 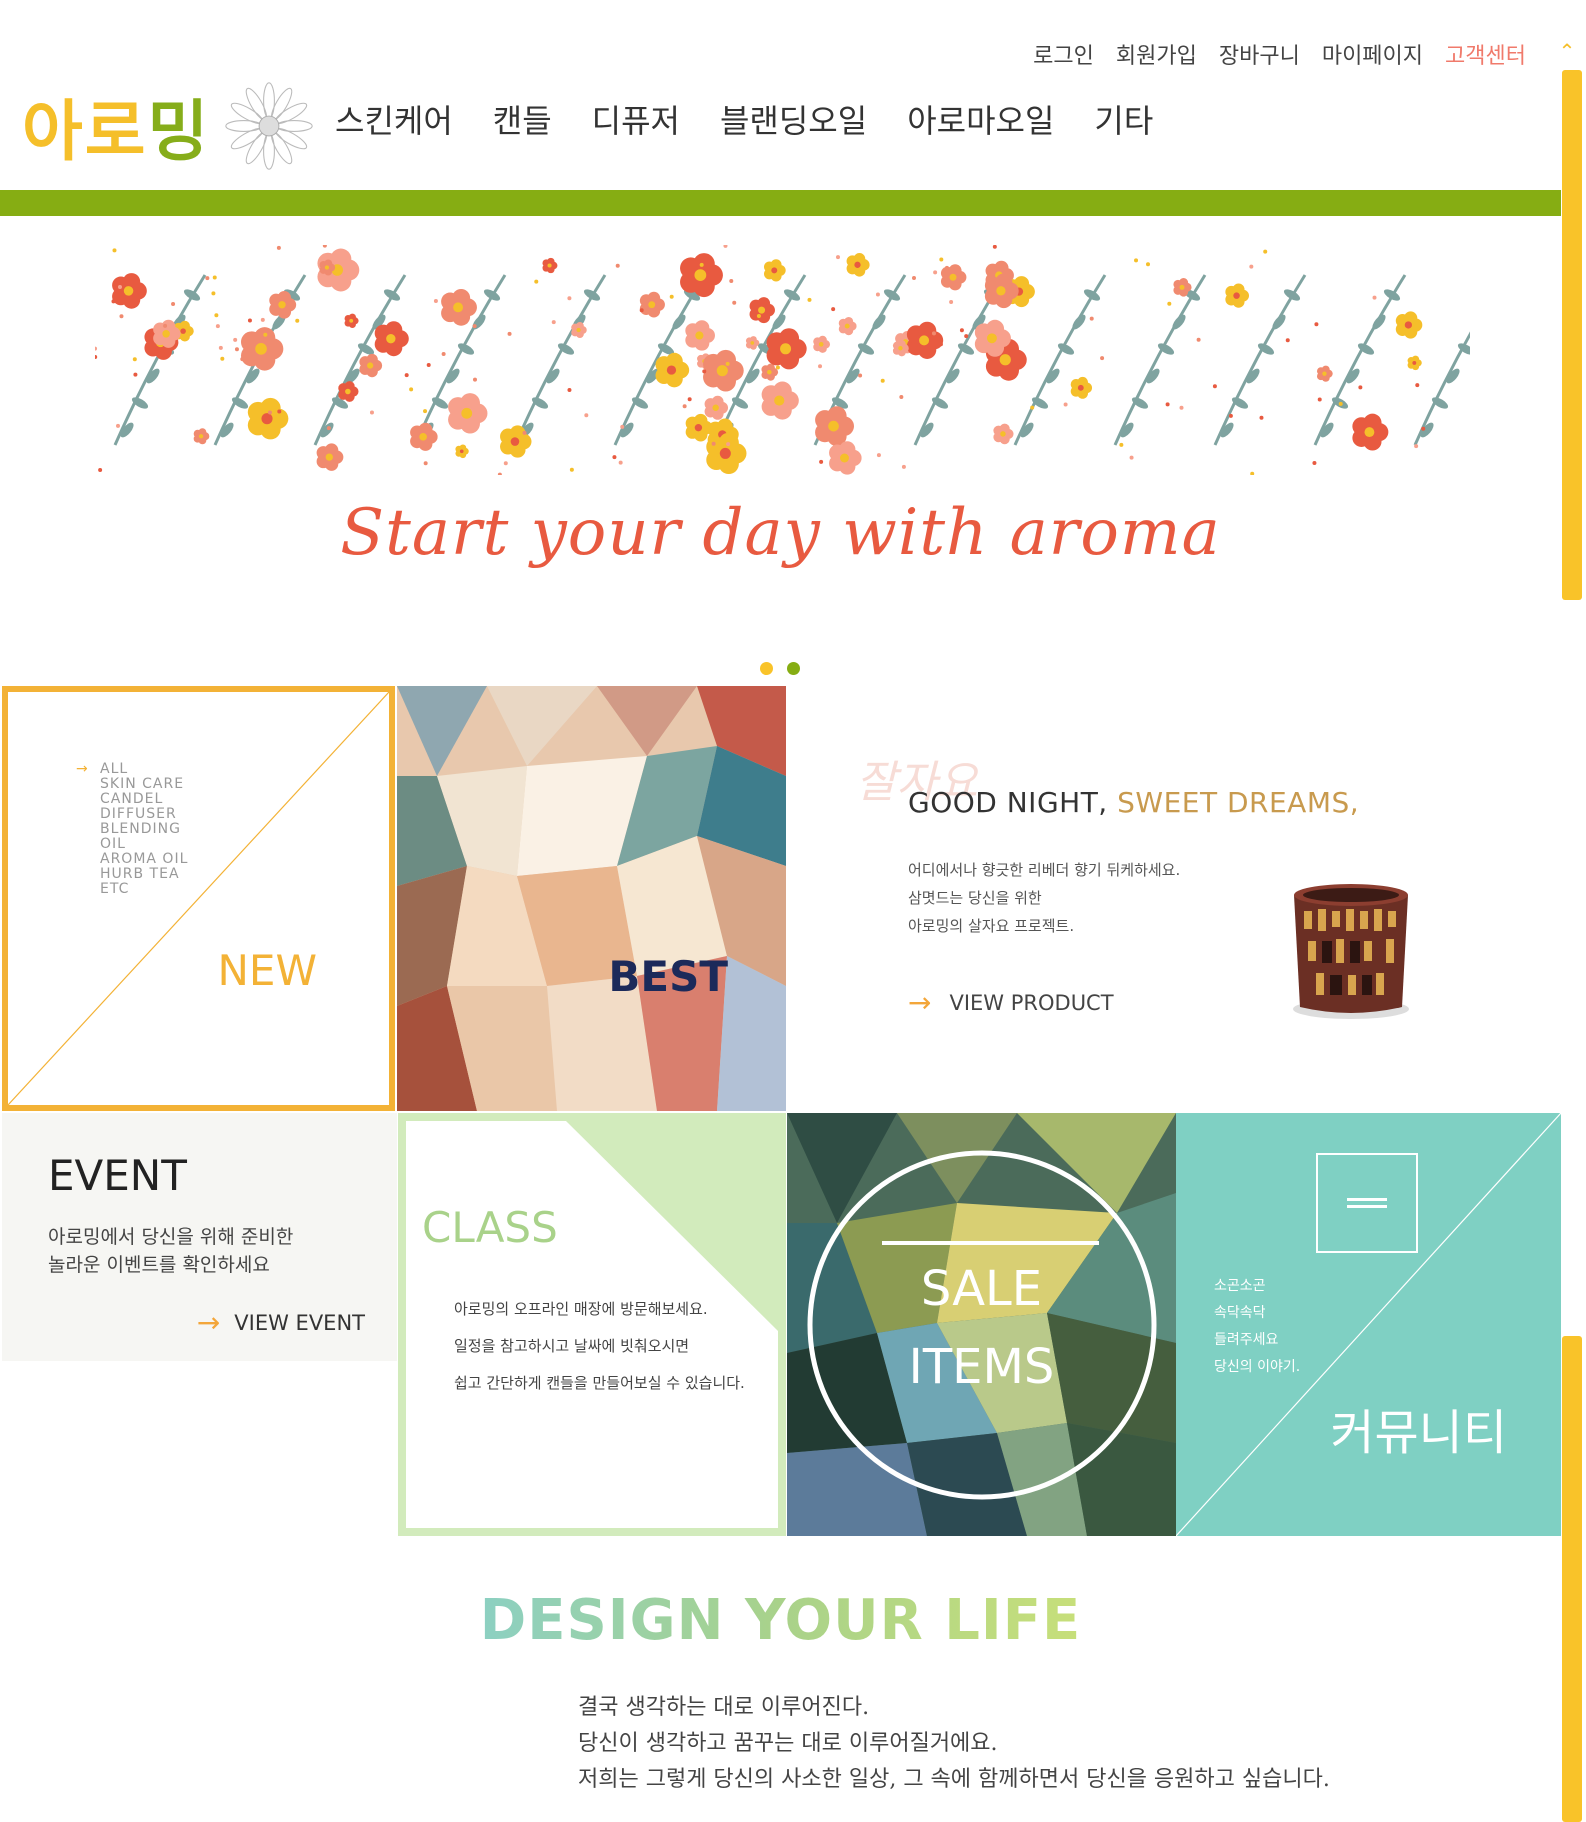 I want to click on design-line: 당신이 생각하고 꿈꾸는 대로 이루어질거에요., so click(x=788, y=1743).